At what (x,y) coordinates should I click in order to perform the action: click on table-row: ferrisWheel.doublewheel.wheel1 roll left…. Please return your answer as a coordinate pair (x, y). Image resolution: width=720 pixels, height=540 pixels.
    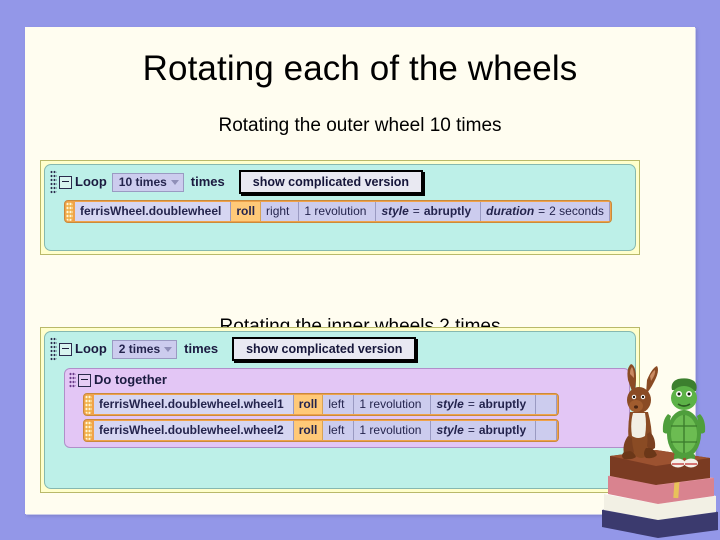
    Looking at the image, I should click on (321, 404).